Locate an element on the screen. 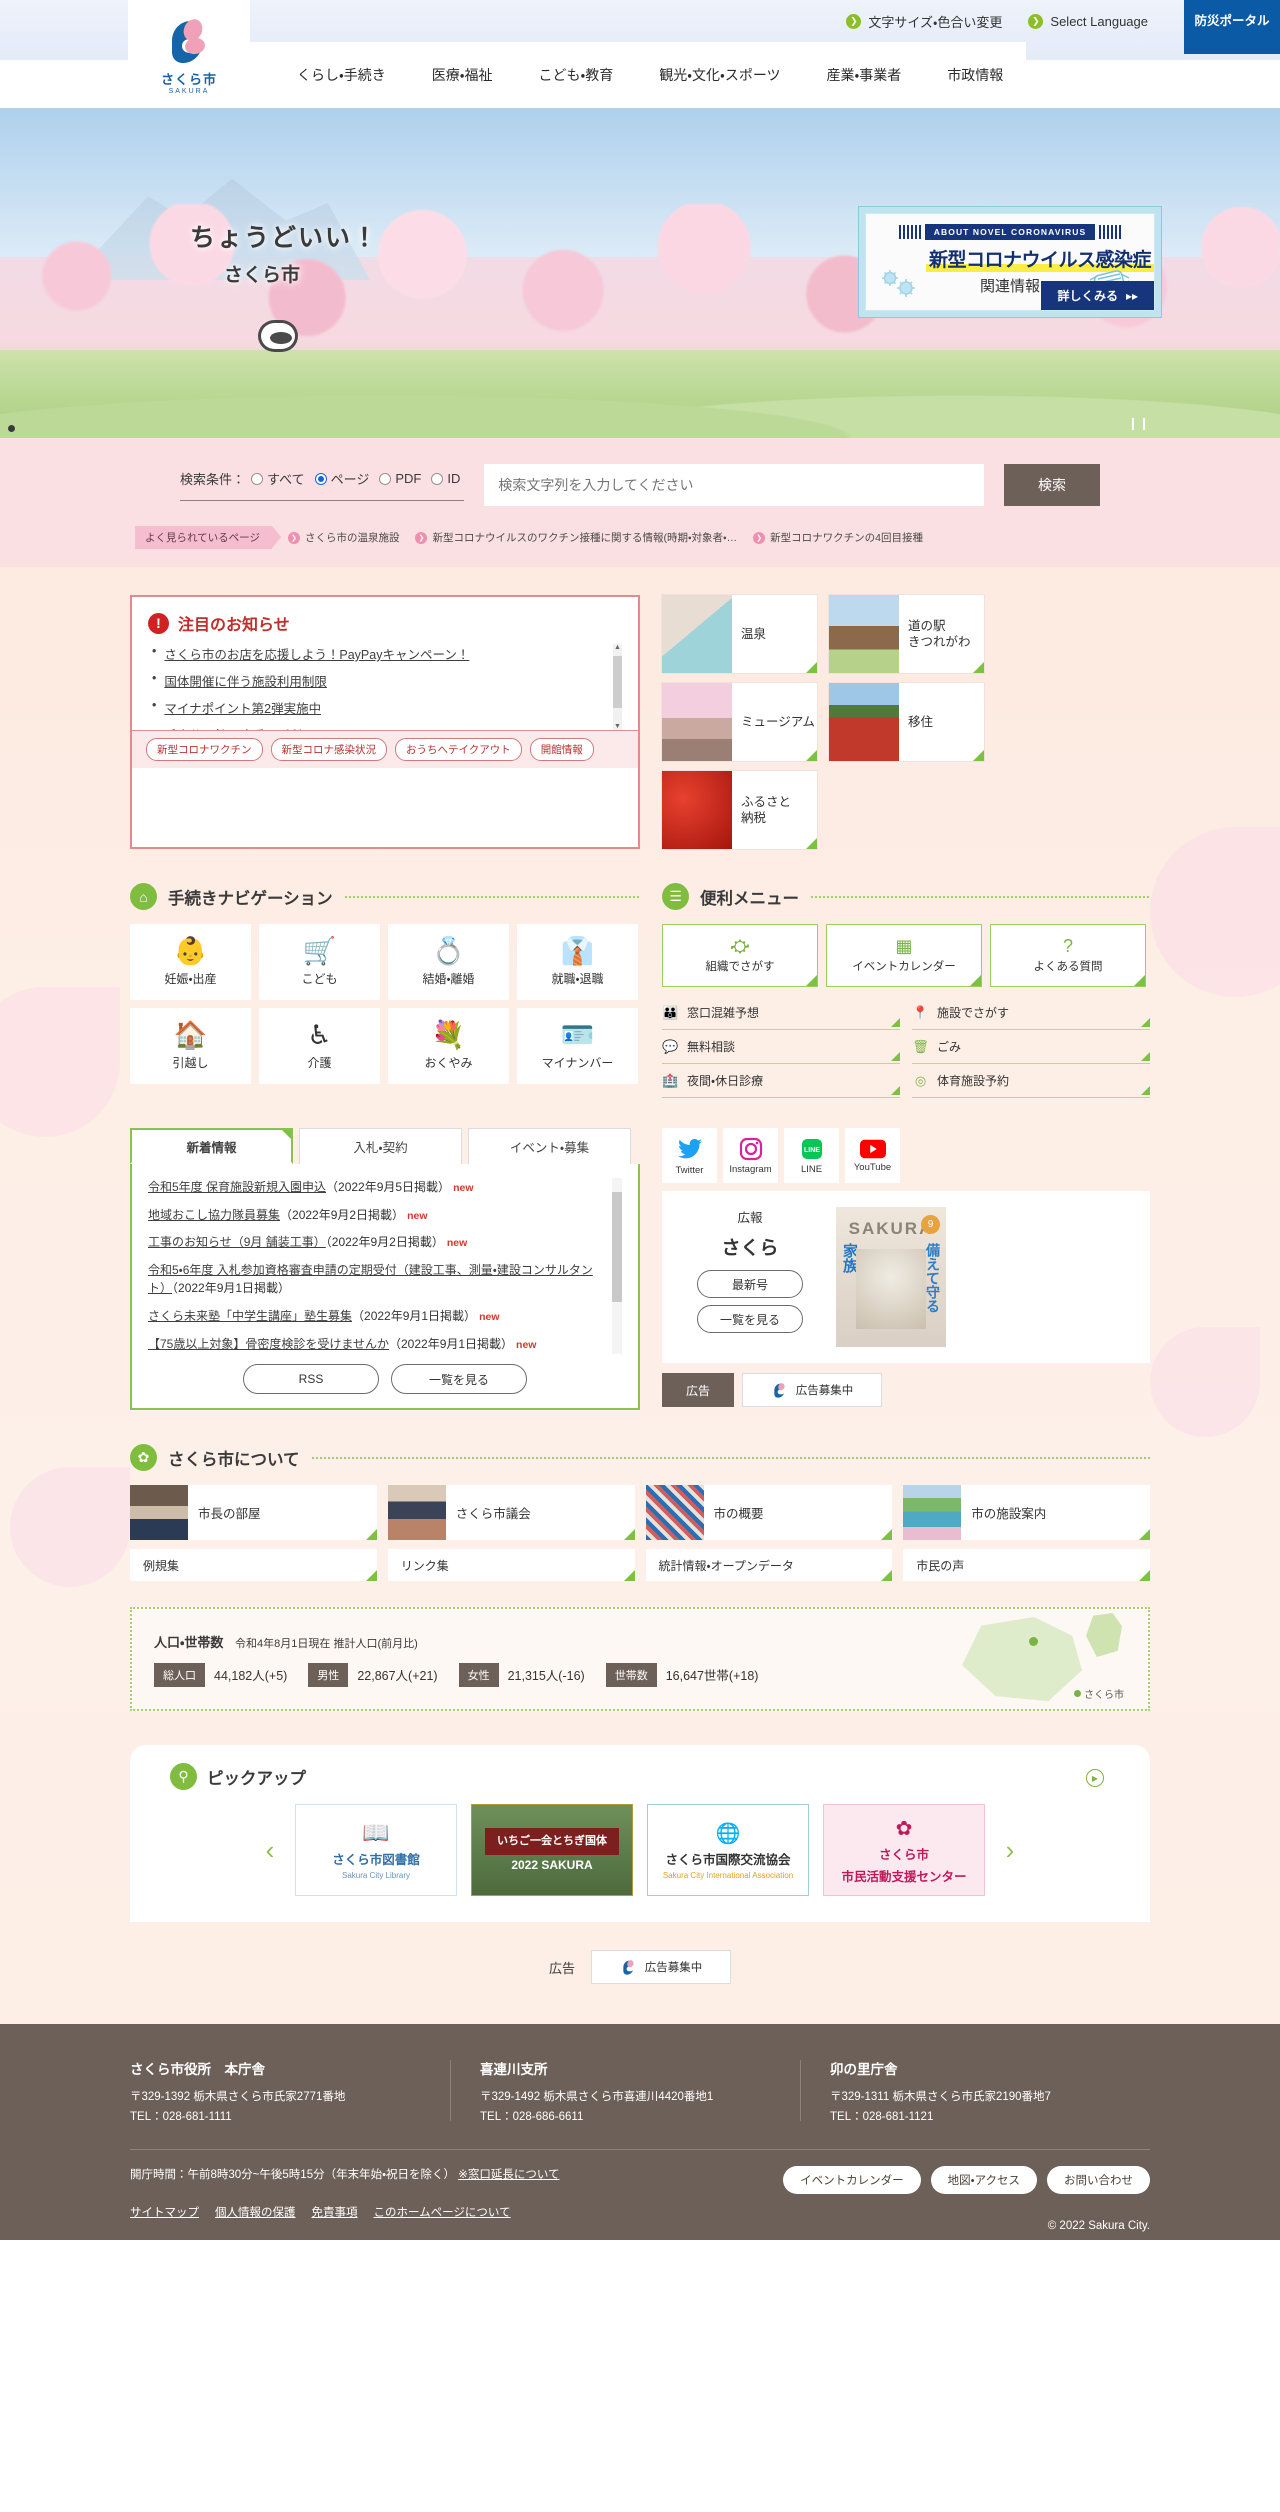 The image size is (1280, 2512). news-link-5: 【75歳以上対象】骨密度検診を受けませんか is located at coordinates (268, 1344).